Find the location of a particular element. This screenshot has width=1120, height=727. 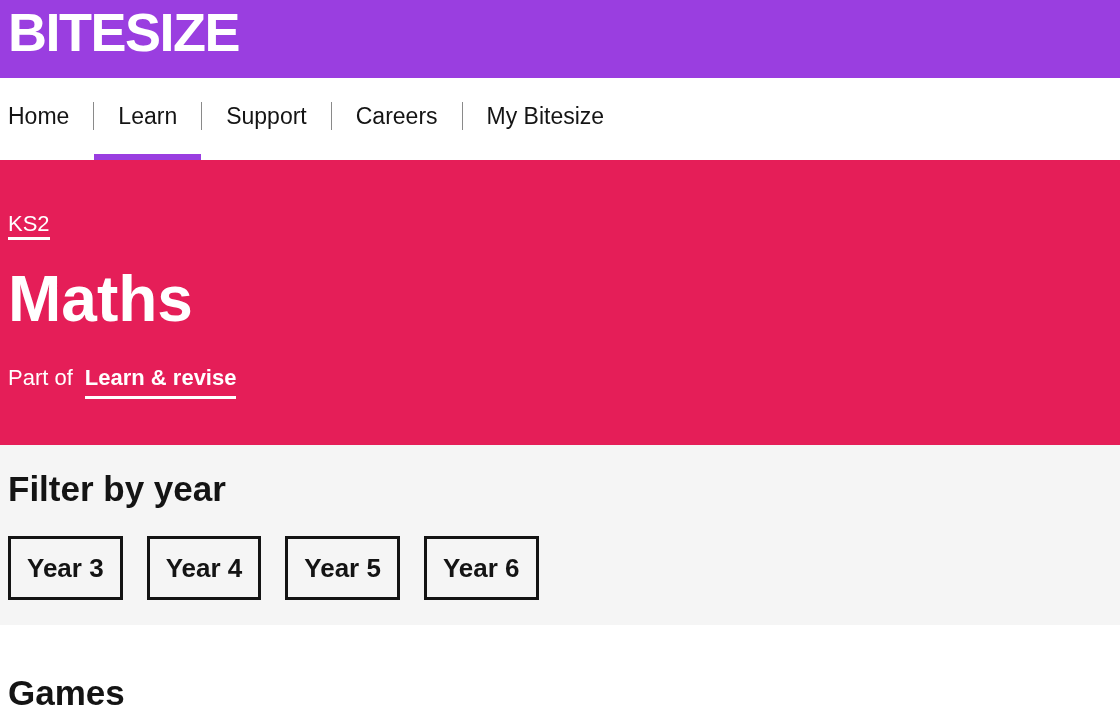

nav-tab: Home is located at coordinates (51, 119).